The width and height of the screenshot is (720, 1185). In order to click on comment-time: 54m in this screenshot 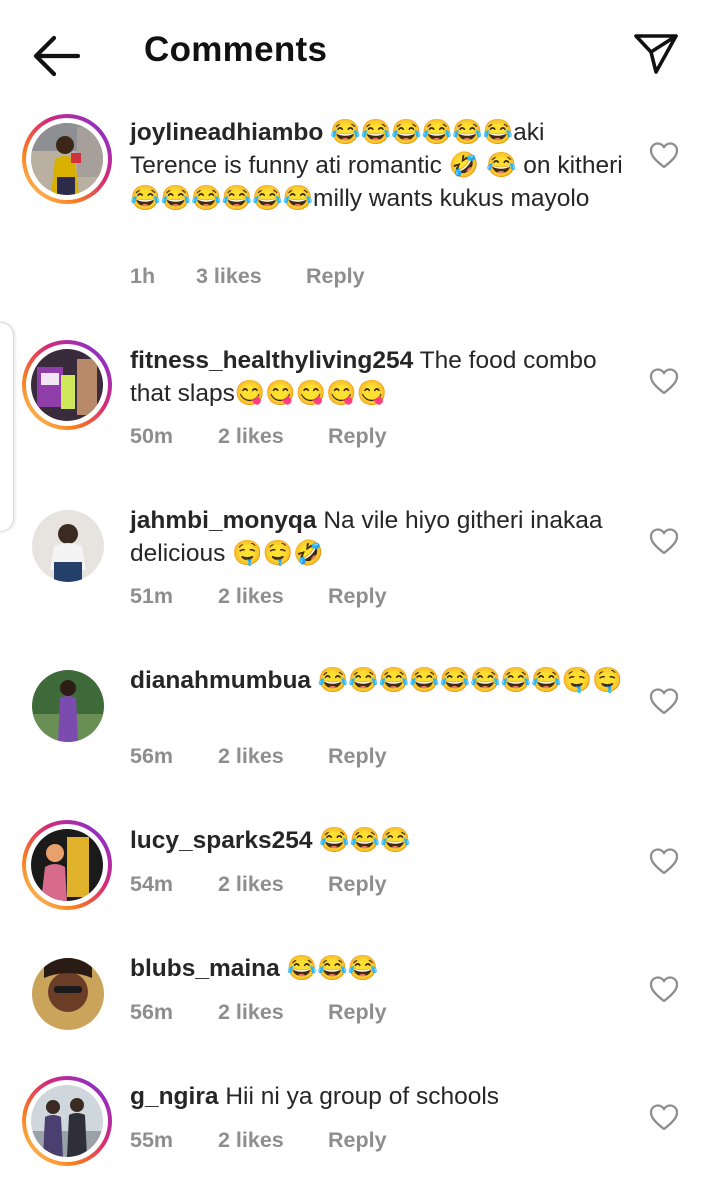, I will do `click(152, 884)`.